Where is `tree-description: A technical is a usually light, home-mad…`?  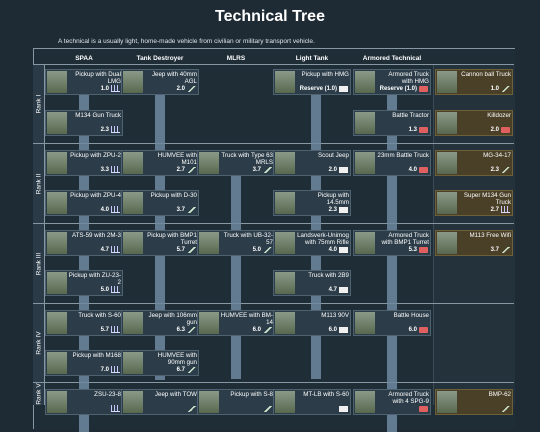 tree-description: A technical is a usually light, home-mad… is located at coordinates (186, 41).